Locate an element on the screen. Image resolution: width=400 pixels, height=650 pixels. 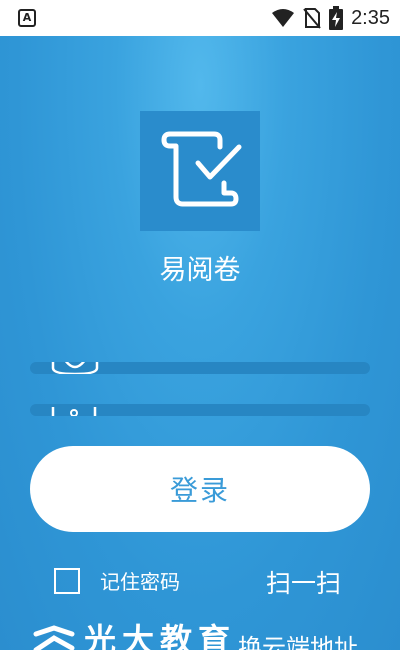
login-button: 登录 is located at coordinates (200, 489).